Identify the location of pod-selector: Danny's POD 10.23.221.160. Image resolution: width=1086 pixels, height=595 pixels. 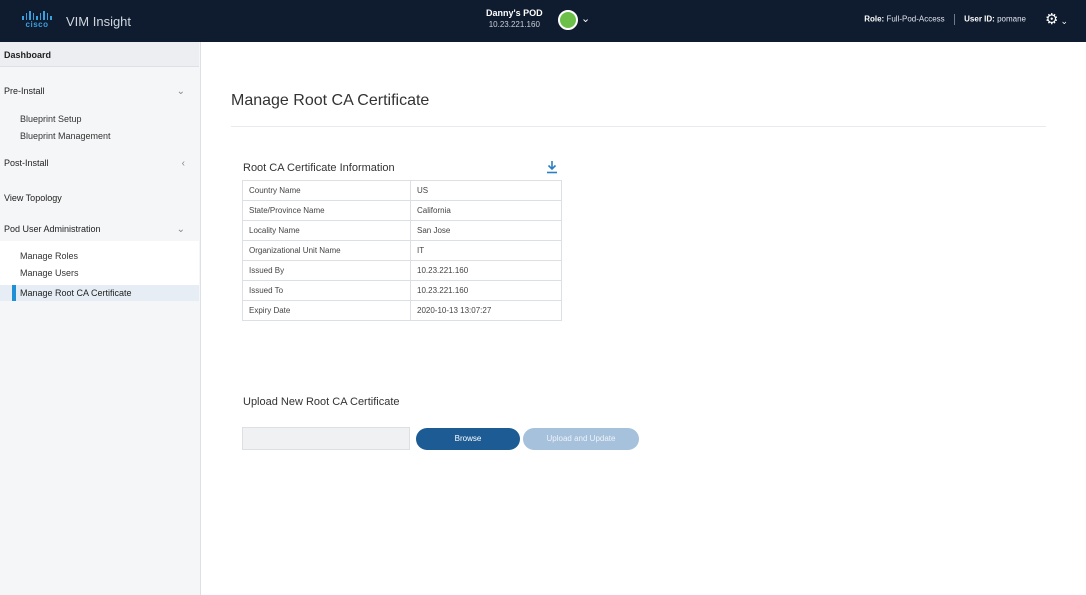
(514, 18).